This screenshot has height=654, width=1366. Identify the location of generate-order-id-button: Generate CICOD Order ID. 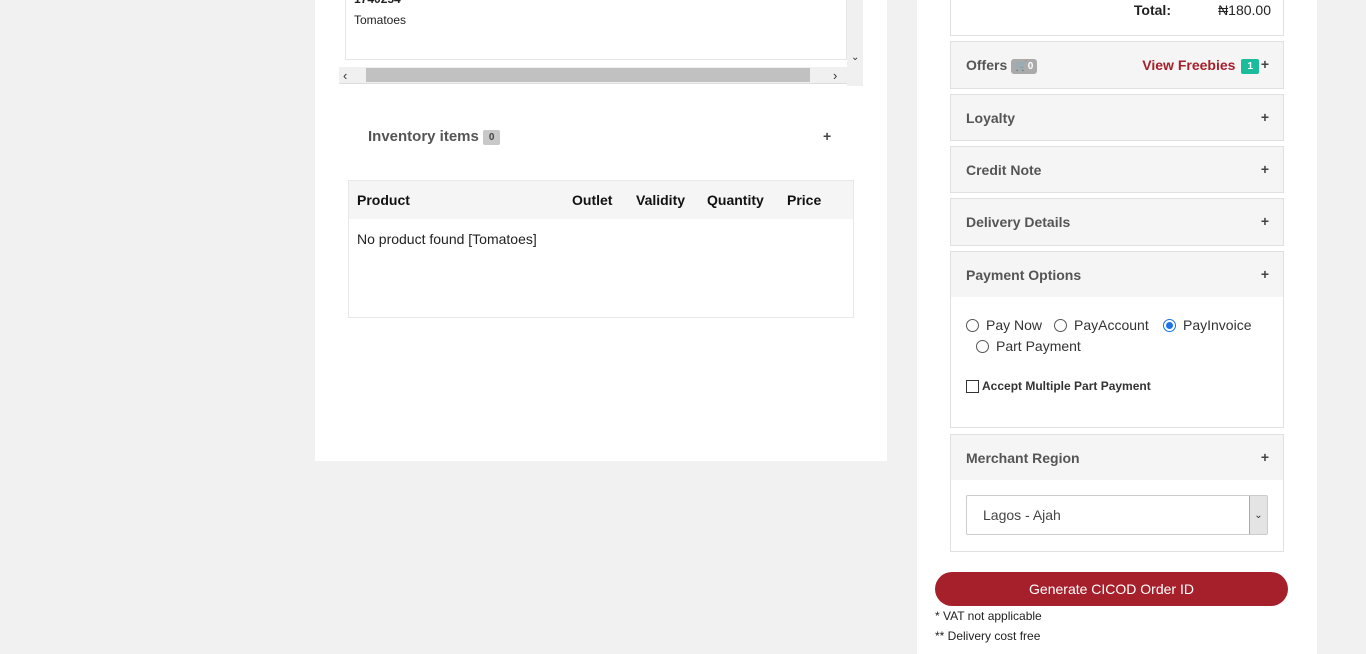
(1111, 589).